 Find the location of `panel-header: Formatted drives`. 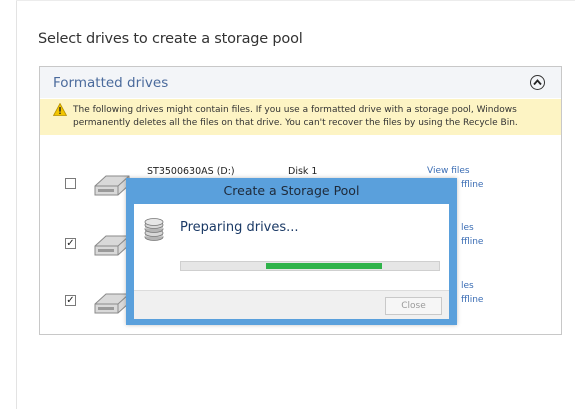

panel-header: Formatted drives is located at coordinates (300, 82).